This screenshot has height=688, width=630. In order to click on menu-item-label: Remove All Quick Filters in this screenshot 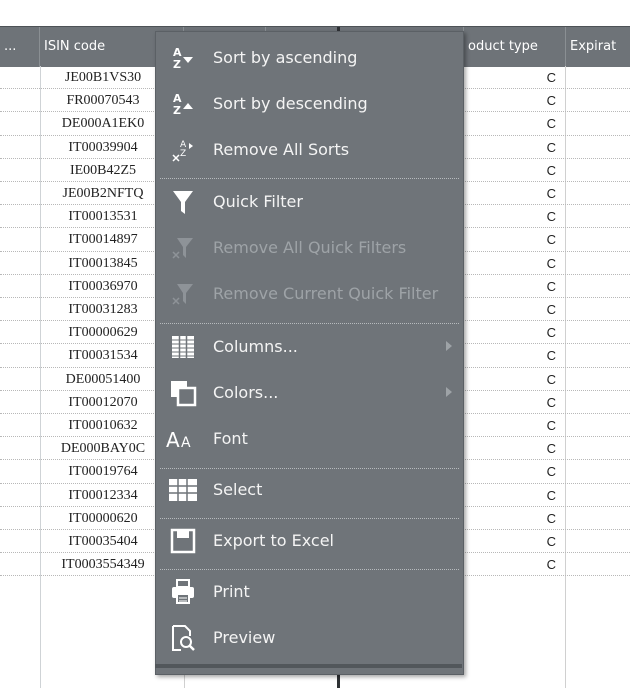, I will do `click(310, 247)`.